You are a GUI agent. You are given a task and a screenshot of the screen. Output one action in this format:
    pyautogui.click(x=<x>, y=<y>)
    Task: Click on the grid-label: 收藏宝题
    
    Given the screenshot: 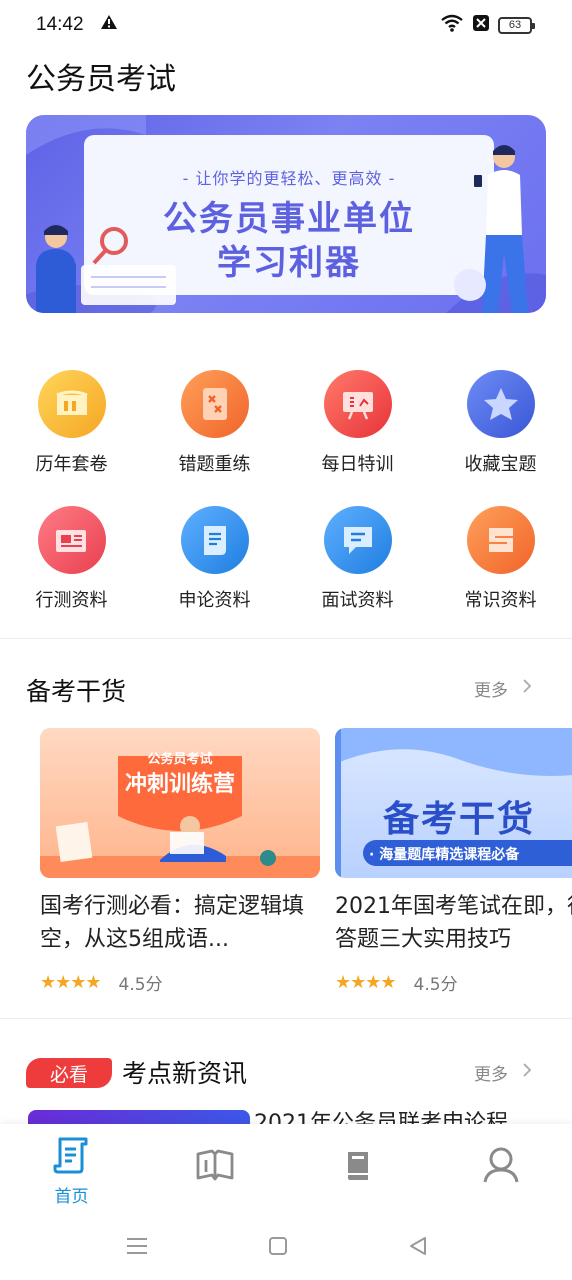 What is the action you would take?
    pyautogui.click(x=500, y=464)
    